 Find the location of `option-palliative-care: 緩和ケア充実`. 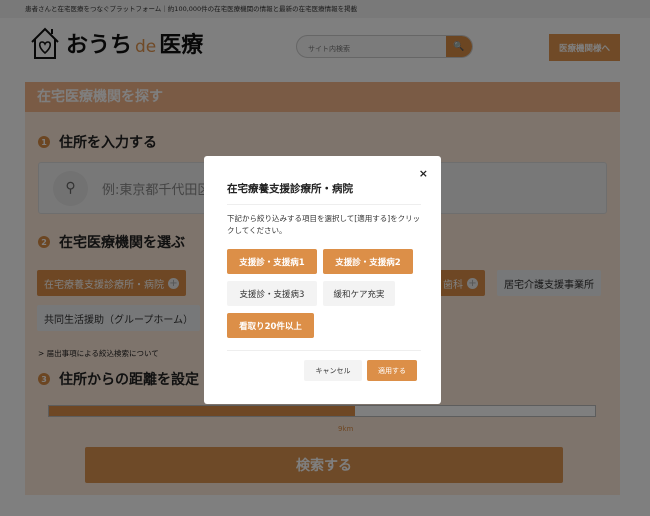

option-palliative-care: 緩和ケア充実 is located at coordinates (359, 293).